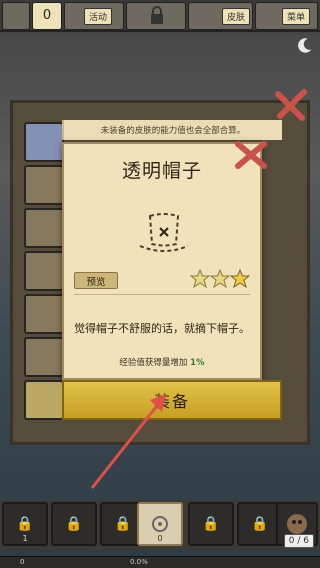 Image resolution: width=320 pixels, height=568 pixels. I want to click on moon-icon, so click(305, 45).